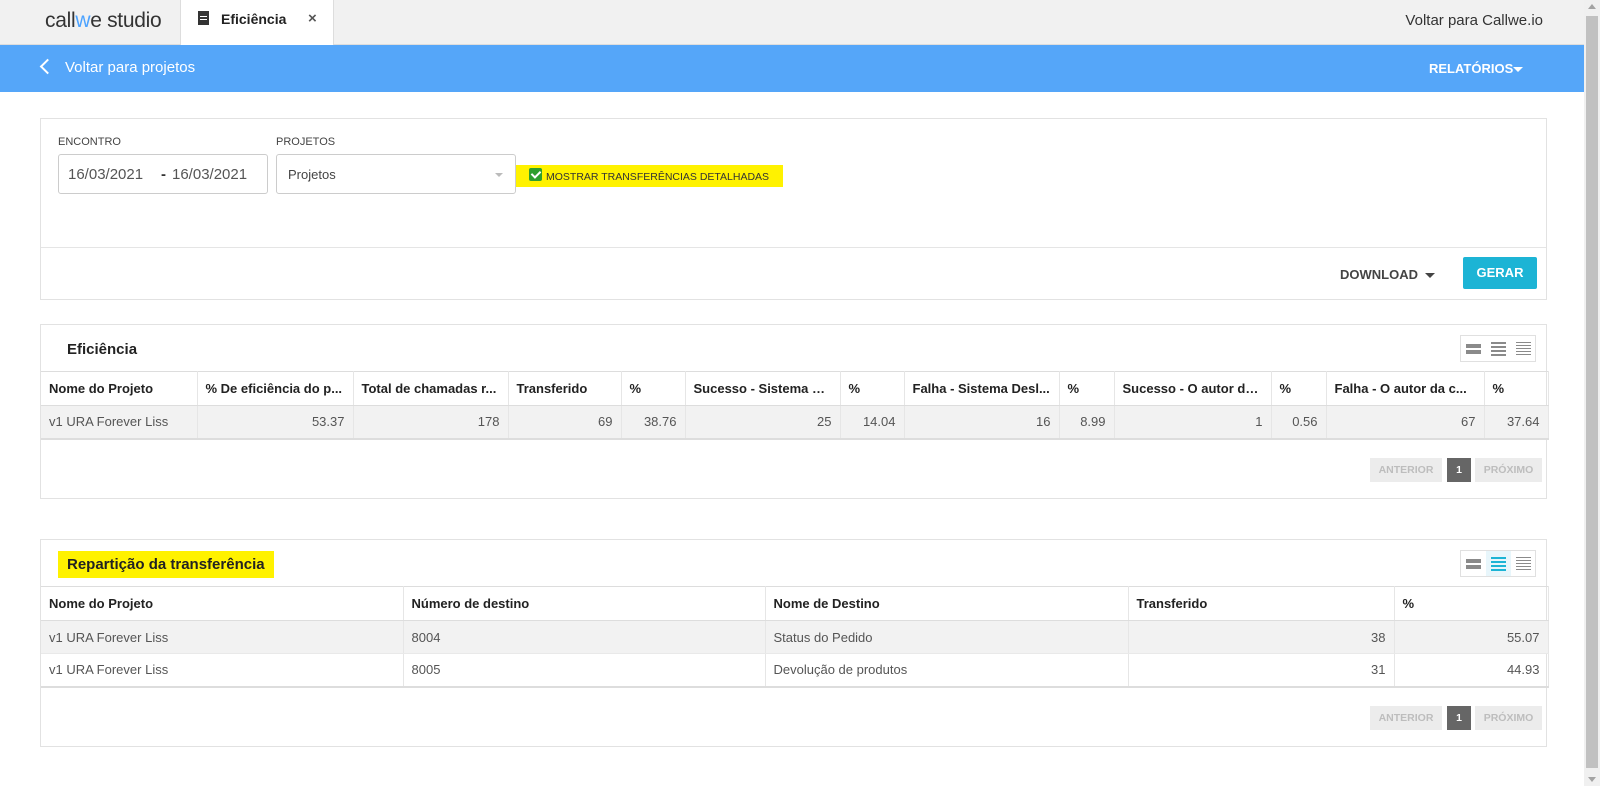 The image size is (1600, 786). Describe the element at coordinates (1193, 422) in the screenshot. I see `table-cell: 1` at that location.